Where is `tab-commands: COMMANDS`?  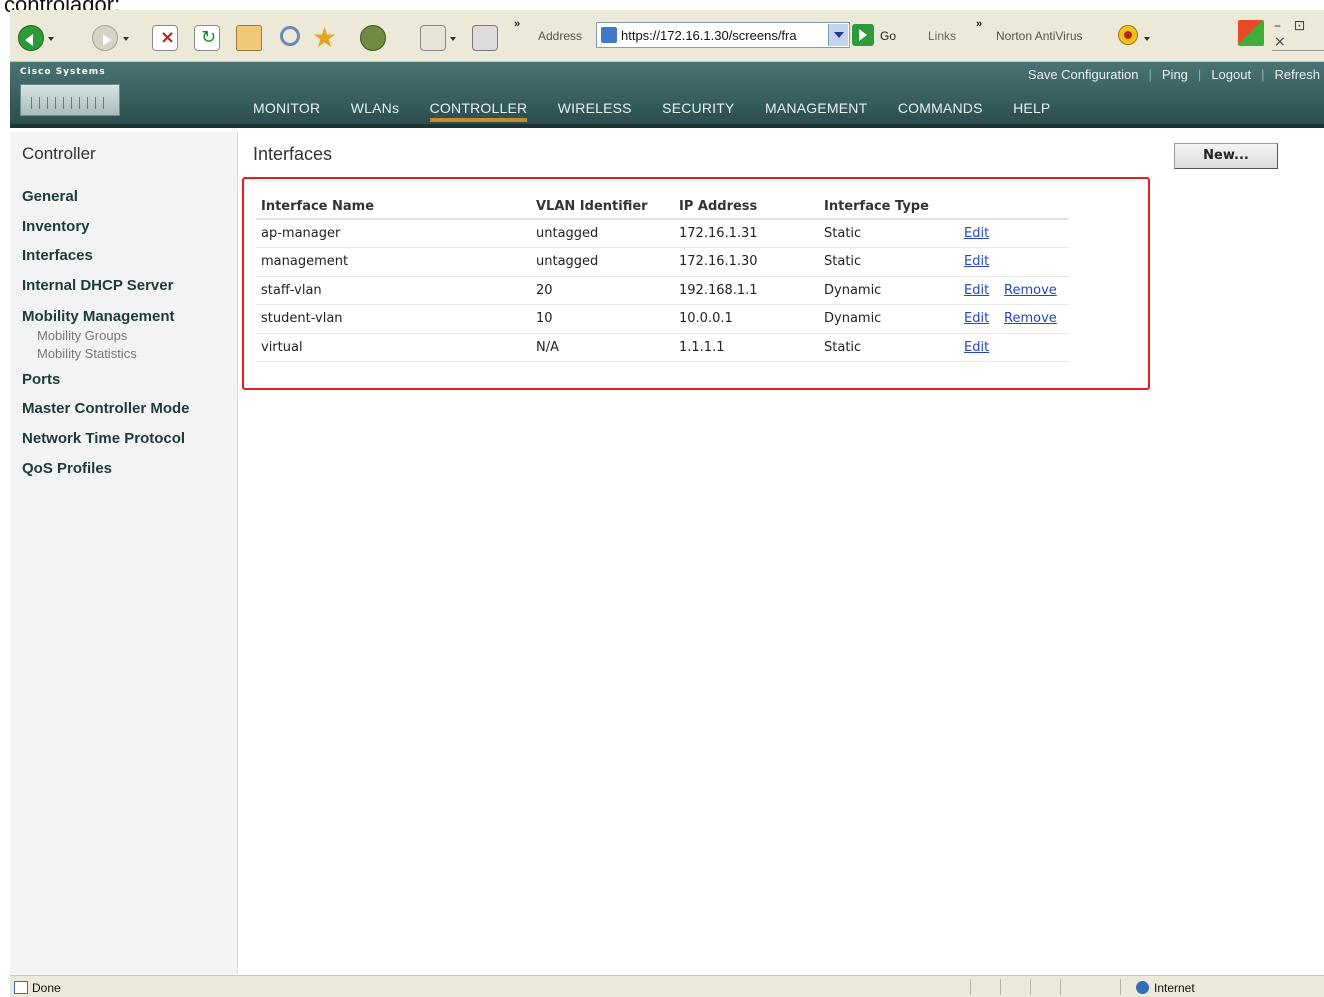 tab-commands: COMMANDS is located at coordinates (940, 108).